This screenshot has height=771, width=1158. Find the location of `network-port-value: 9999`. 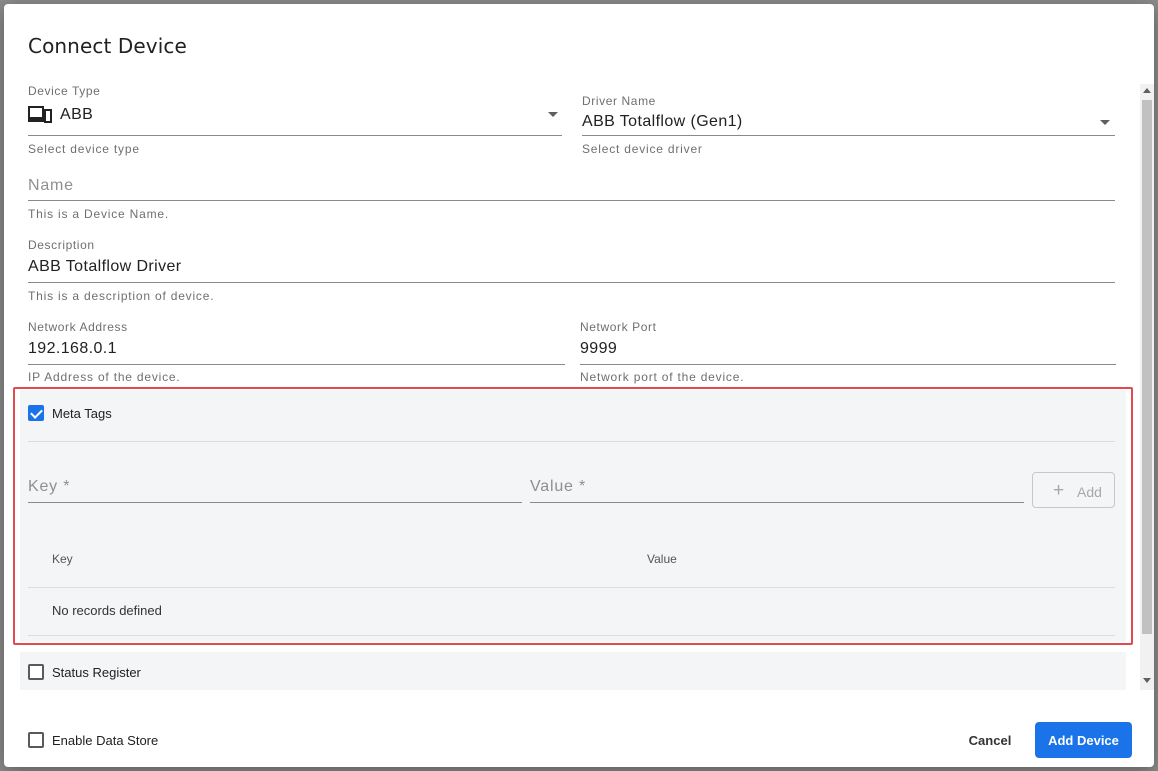

network-port-value: 9999 is located at coordinates (599, 348).